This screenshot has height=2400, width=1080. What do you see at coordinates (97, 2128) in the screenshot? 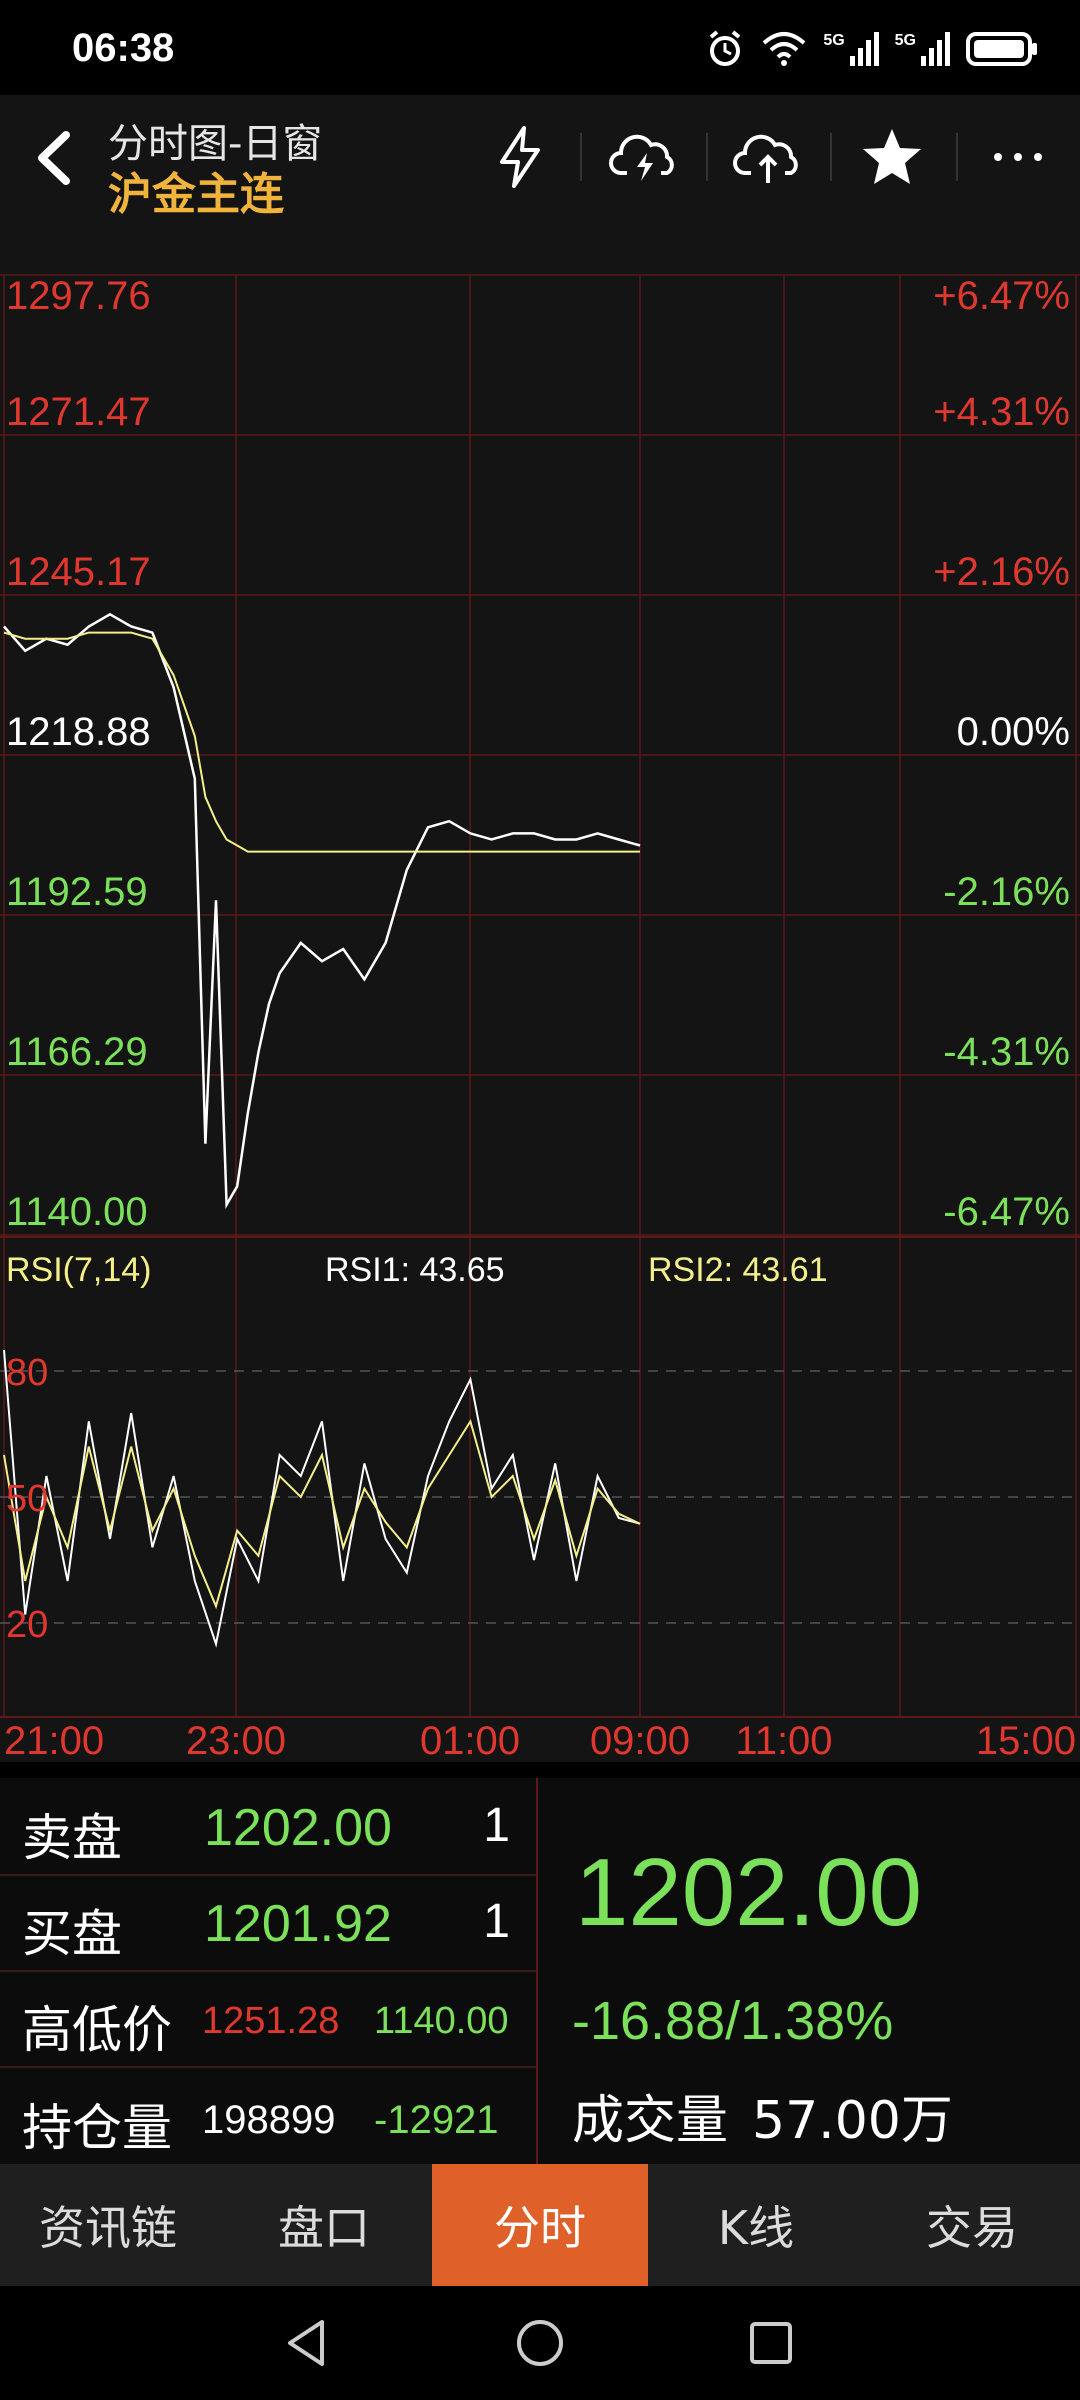
I see `open-interest-label: 持仓量` at bounding box center [97, 2128].